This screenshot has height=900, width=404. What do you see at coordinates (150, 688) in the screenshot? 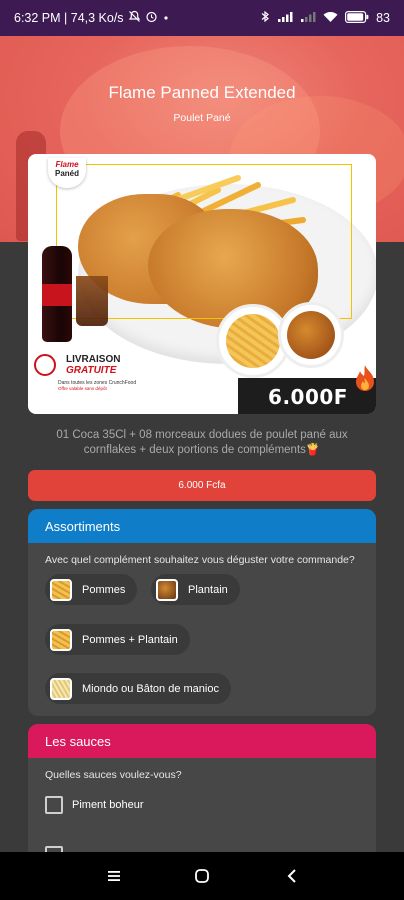
I see `option-label: Miondo ou Bâton de manioc` at bounding box center [150, 688].